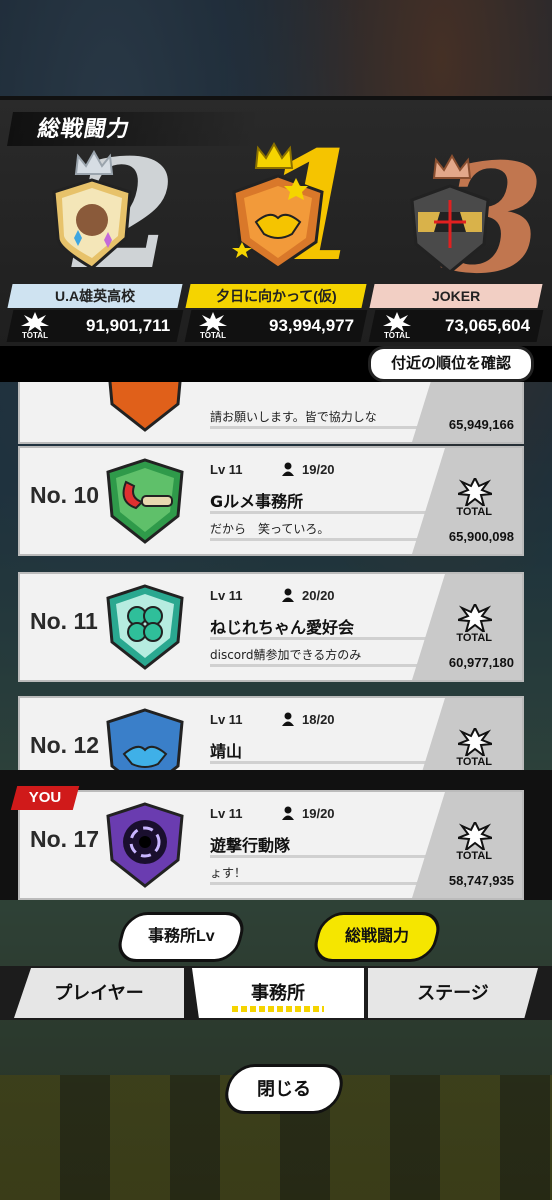 The width and height of the screenshot is (552, 1200). Describe the element at coordinates (456, 296) in the screenshot. I see `rank-3-name: JOKER` at that location.